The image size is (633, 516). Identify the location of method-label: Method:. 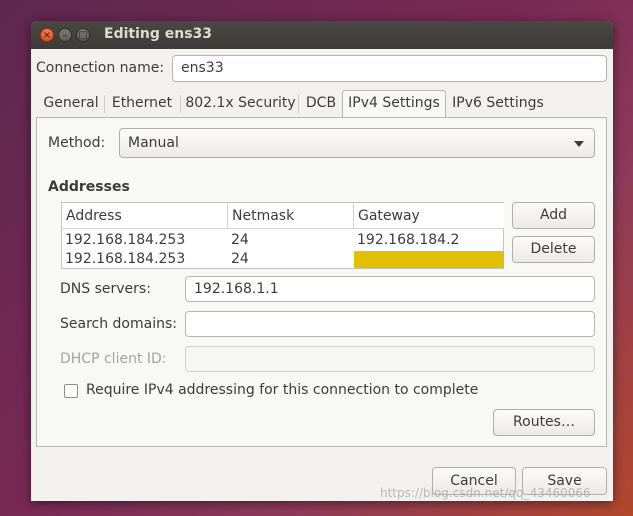
(77, 143).